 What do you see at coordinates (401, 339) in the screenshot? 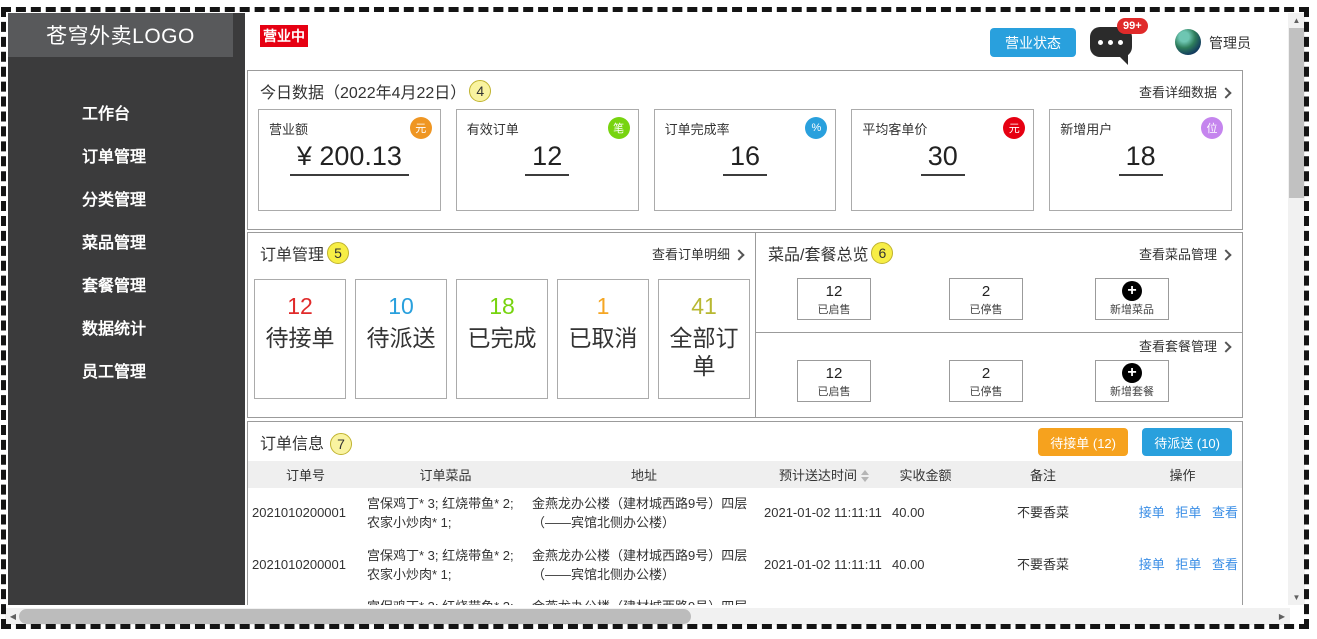
I see `order-card-pending-dispatch: 10 待派送` at bounding box center [401, 339].